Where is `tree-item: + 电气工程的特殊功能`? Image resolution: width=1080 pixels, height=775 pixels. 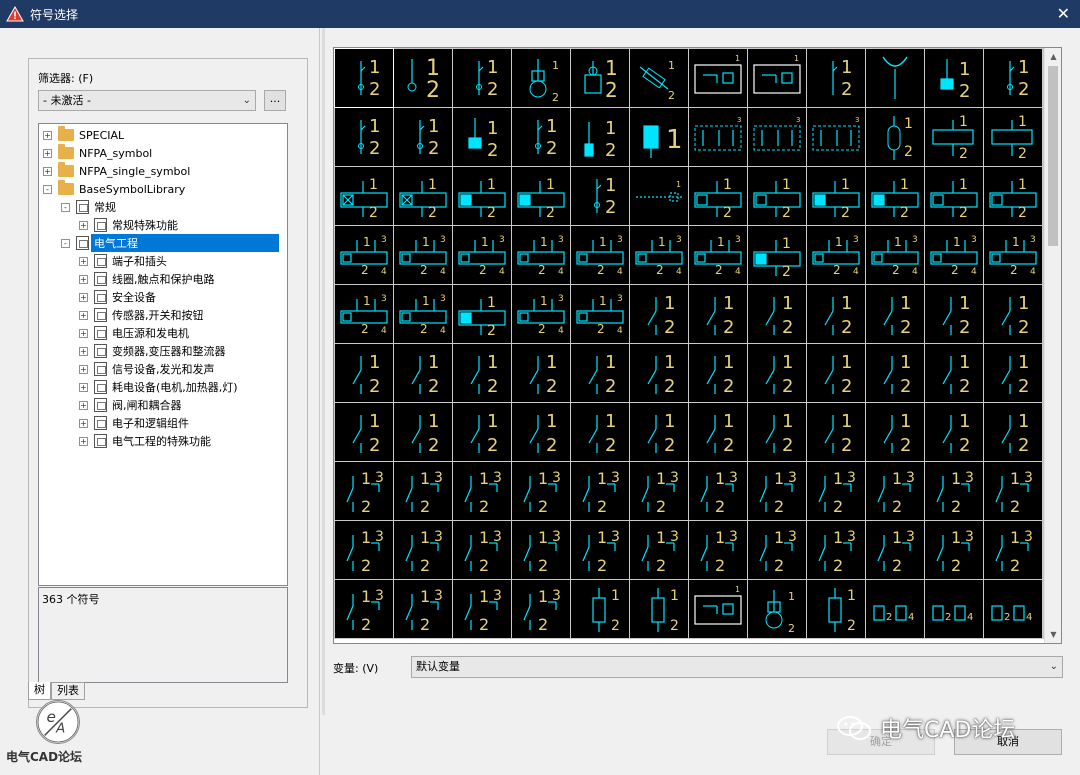
tree-item: + 电气工程的特殊功能 is located at coordinates (145, 441).